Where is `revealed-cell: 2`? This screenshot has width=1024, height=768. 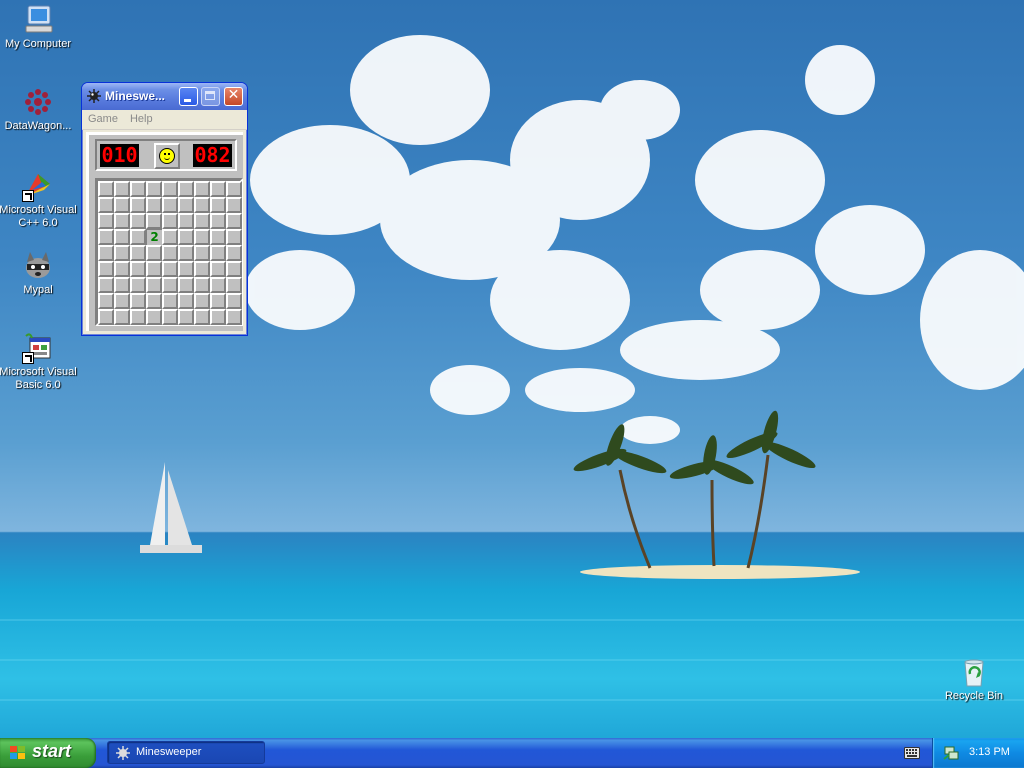 revealed-cell: 2 is located at coordinates (154, 237).